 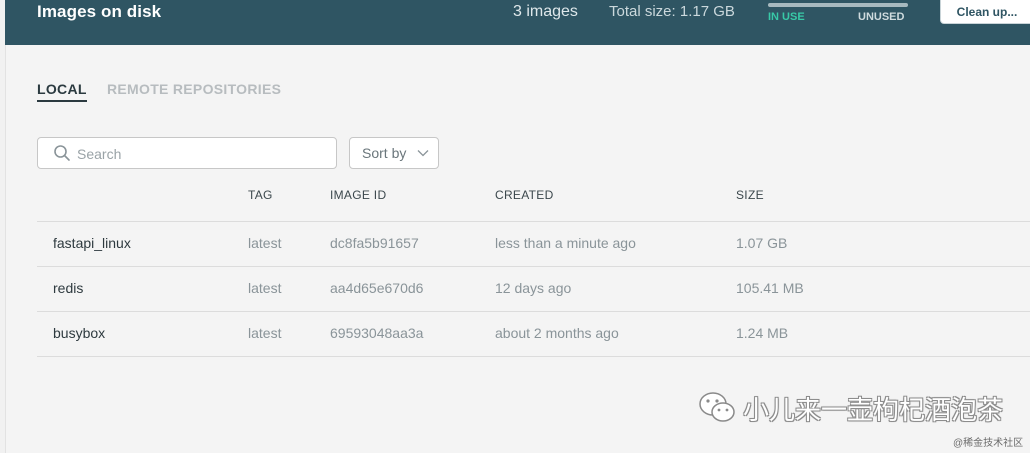 I want to click on column-header-created: CREATED, so click(x=524, y=195).